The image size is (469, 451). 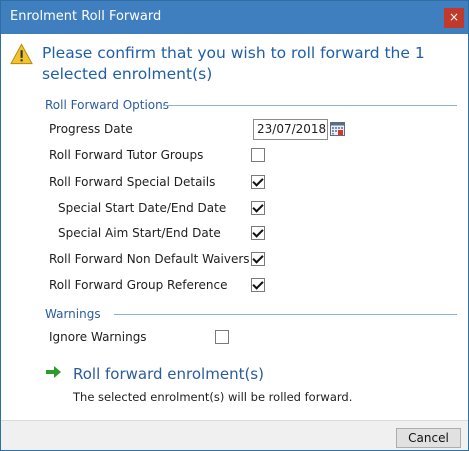 I want to click on ignore-warnings-label: Ignore Warnings, so click(x=98, y=337).